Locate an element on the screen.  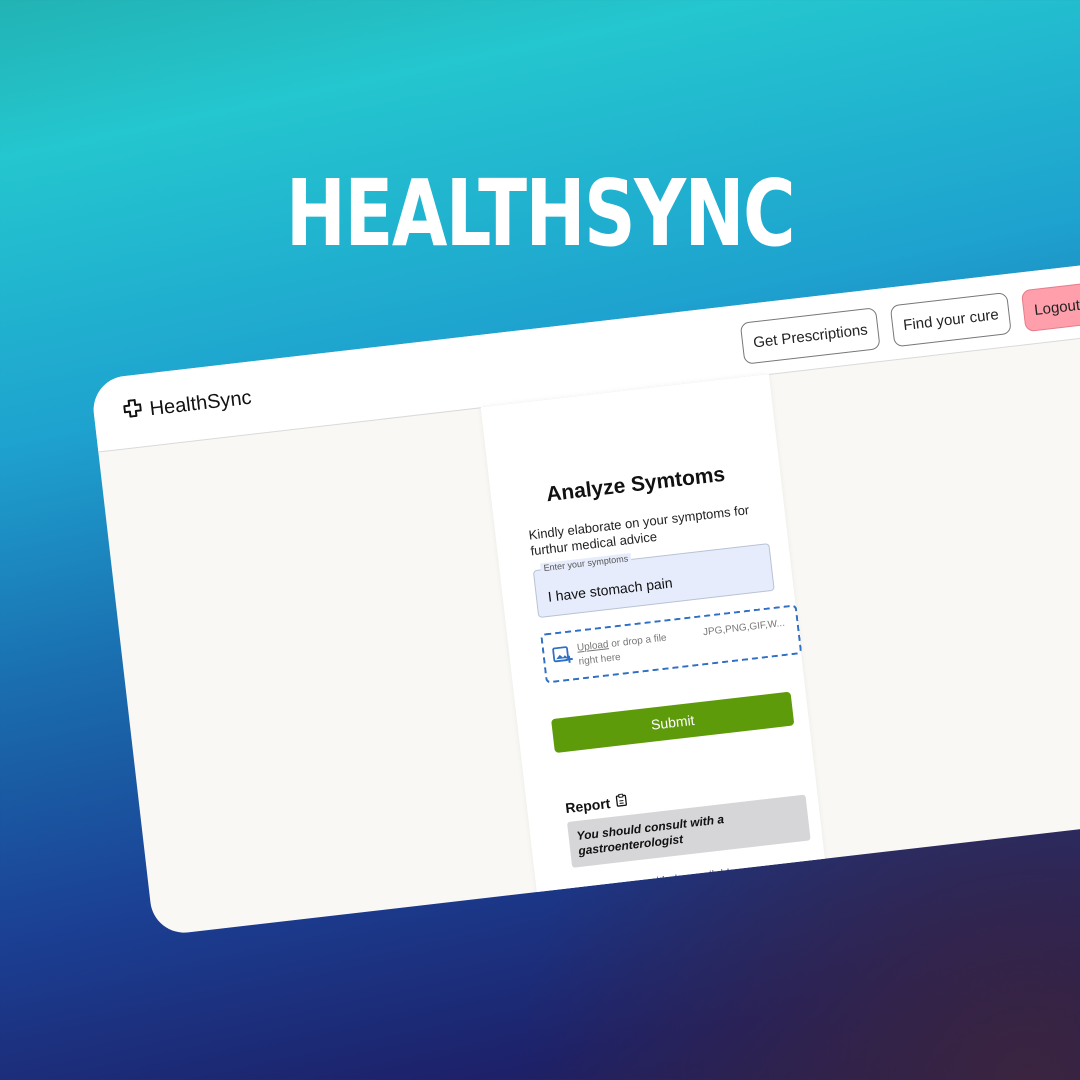
upload-instructions: Upload or drop a file right here is located at coordinates (627, 649).